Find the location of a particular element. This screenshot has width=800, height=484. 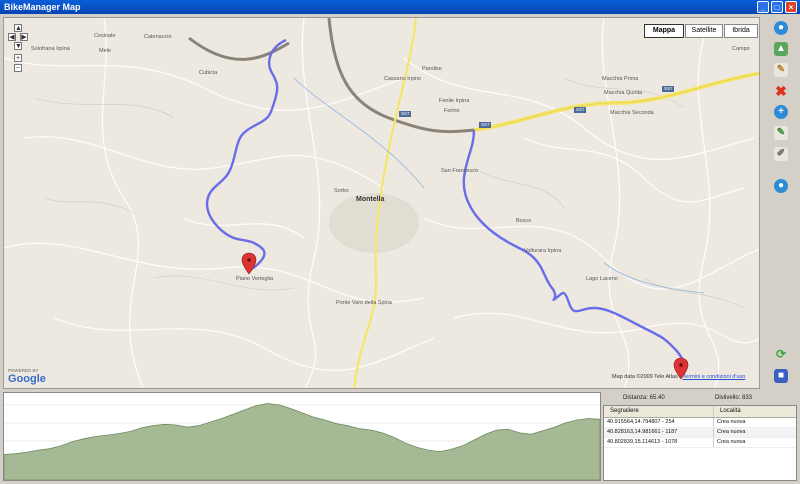

elevation-profile is located at coordinates (302, 436).